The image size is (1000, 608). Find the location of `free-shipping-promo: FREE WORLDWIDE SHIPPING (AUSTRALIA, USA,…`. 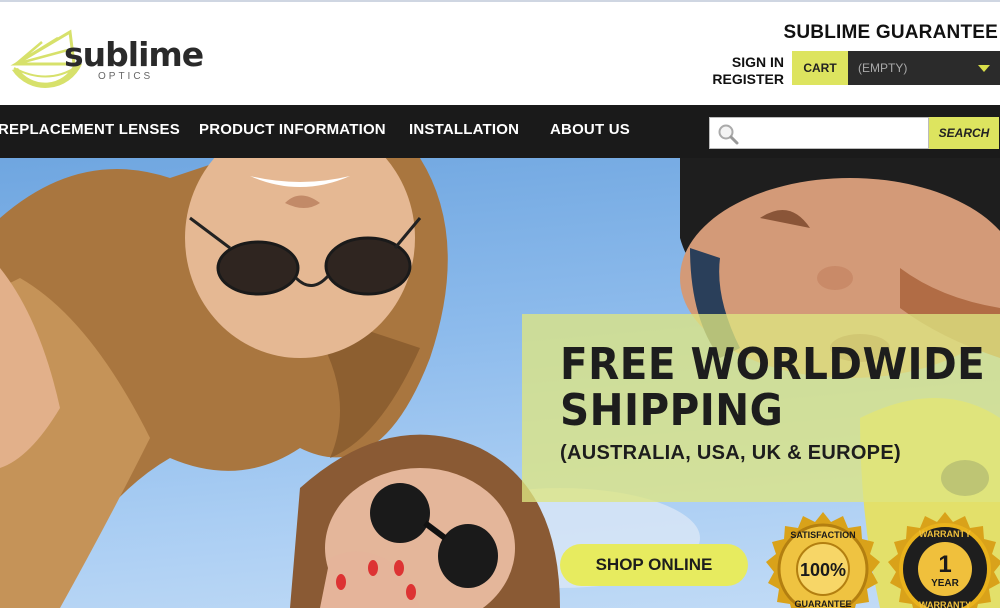

free-shipping-promo: FREE WORLDWIDE SHIPPING (AUSTRALIA, USA,… is located at coordinates (761, 408).